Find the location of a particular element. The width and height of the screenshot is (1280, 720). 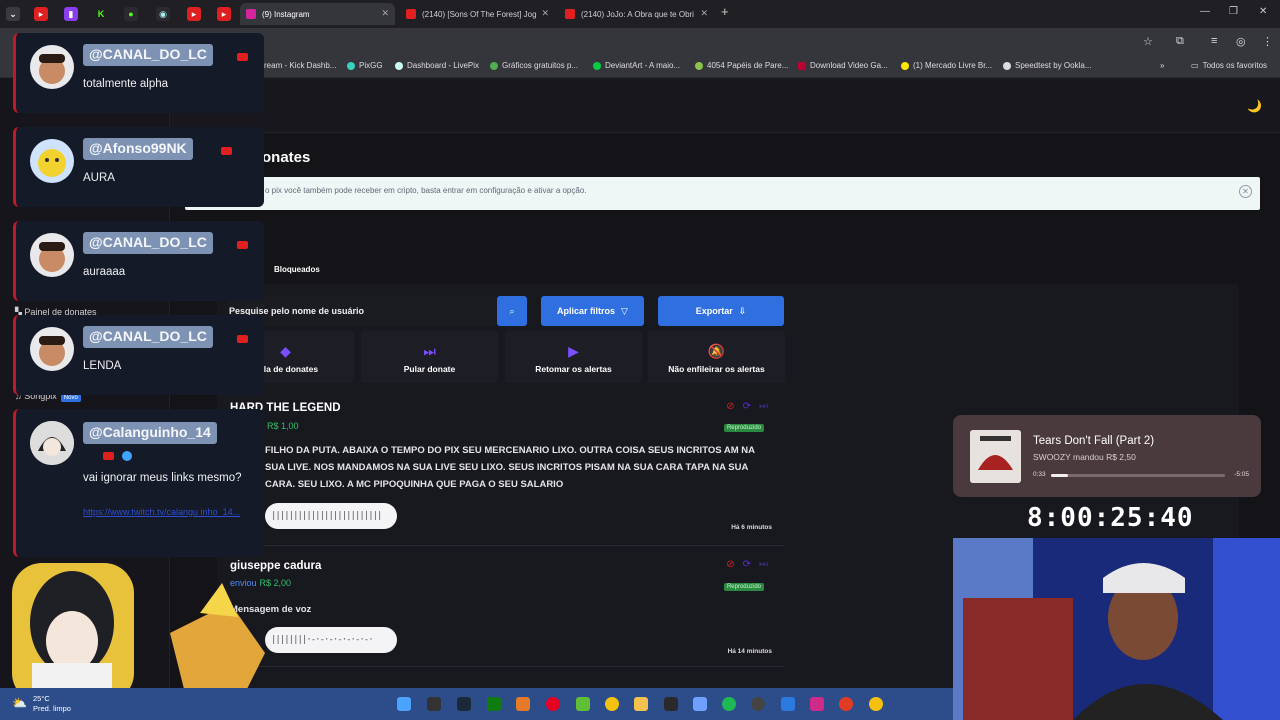

tab-label: (2140) [Sons Of The Forest] Jog is located at coordinates (479, 14).